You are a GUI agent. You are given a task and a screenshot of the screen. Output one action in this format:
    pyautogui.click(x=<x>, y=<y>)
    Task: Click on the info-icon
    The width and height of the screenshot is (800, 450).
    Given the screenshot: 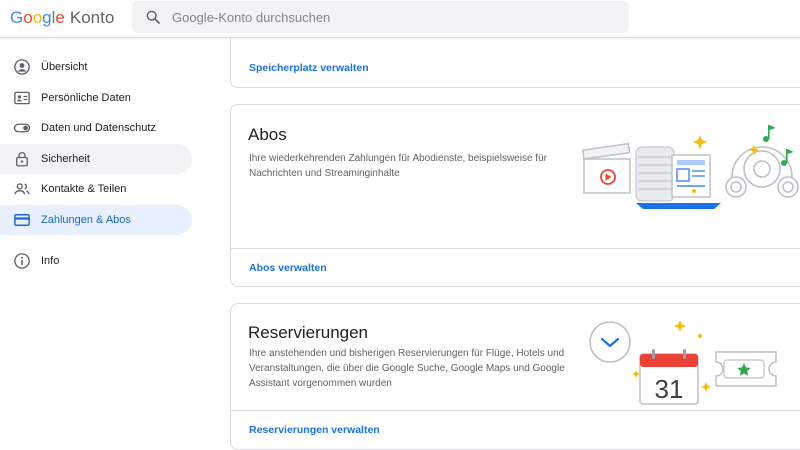 What is the action you would take?
    pyautogui.click(x=22, y=261)
    